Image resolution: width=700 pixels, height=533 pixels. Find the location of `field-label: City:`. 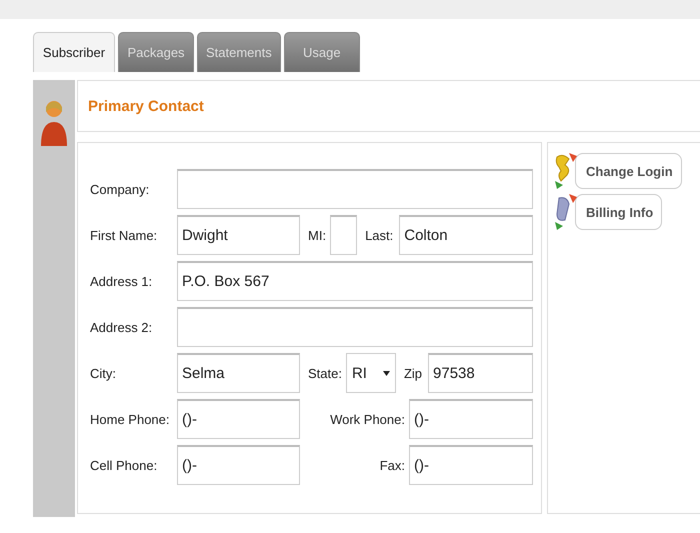

field-label: City: is located at coordinates (103, 373).